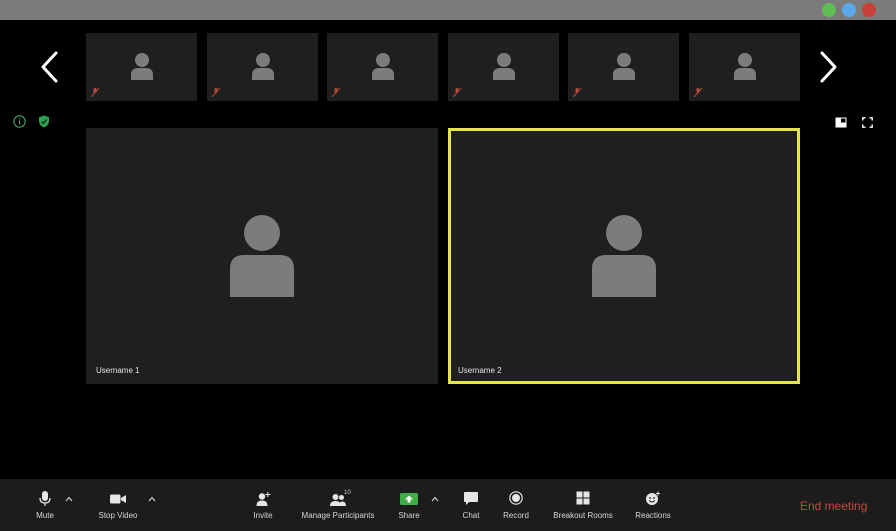 The height and width of the screenshot is (531, 896). What do you see at coordinates (338, 505) in the screenshot?
I see `manage-participants-button: 10 Manage Participants` at bounding box center [338, 505].